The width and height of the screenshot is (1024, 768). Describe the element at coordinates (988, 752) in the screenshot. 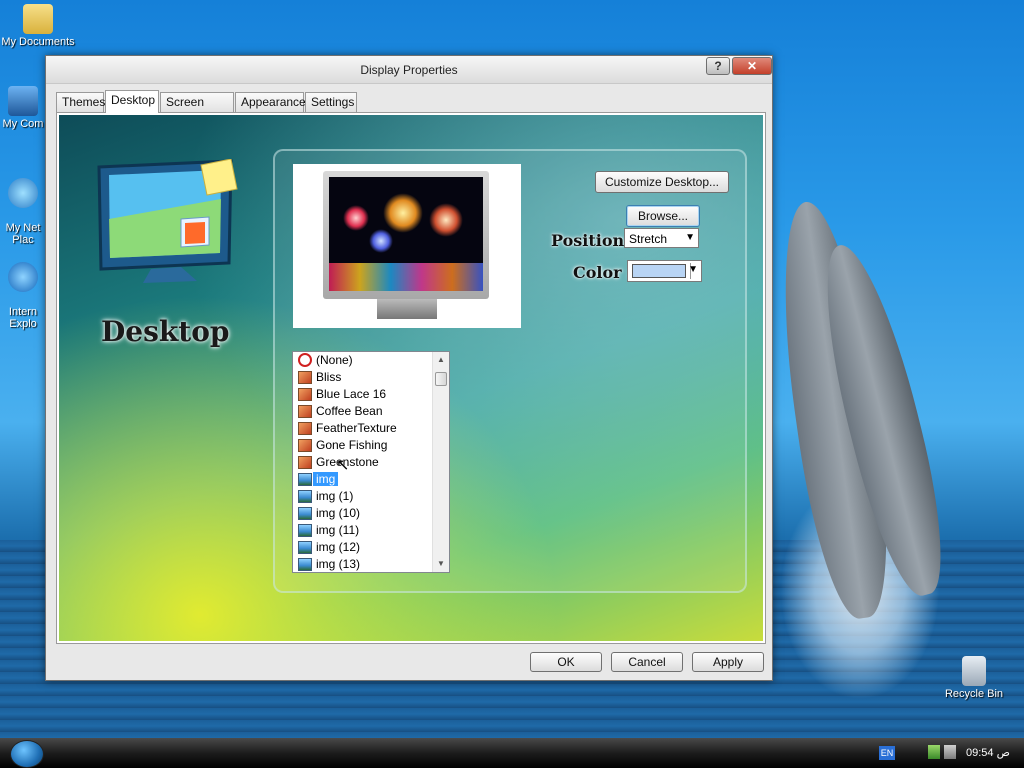

I see `system-clock: 09:54 ص` at that location.